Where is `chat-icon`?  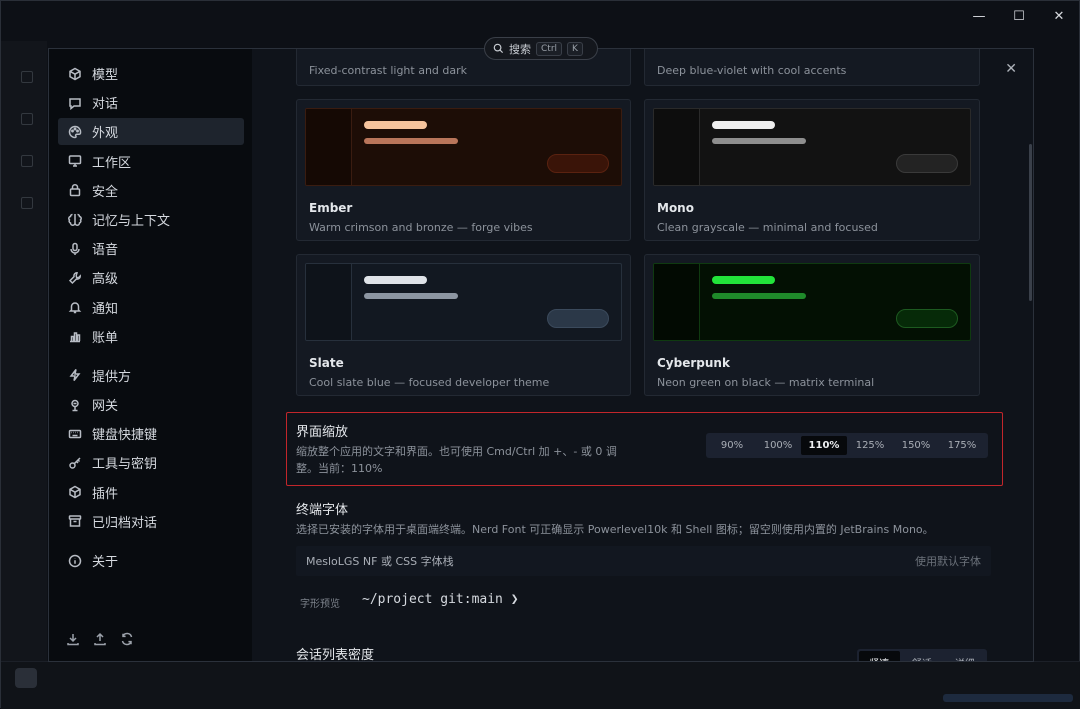 chat-icon is located at coordinates (75, 103).